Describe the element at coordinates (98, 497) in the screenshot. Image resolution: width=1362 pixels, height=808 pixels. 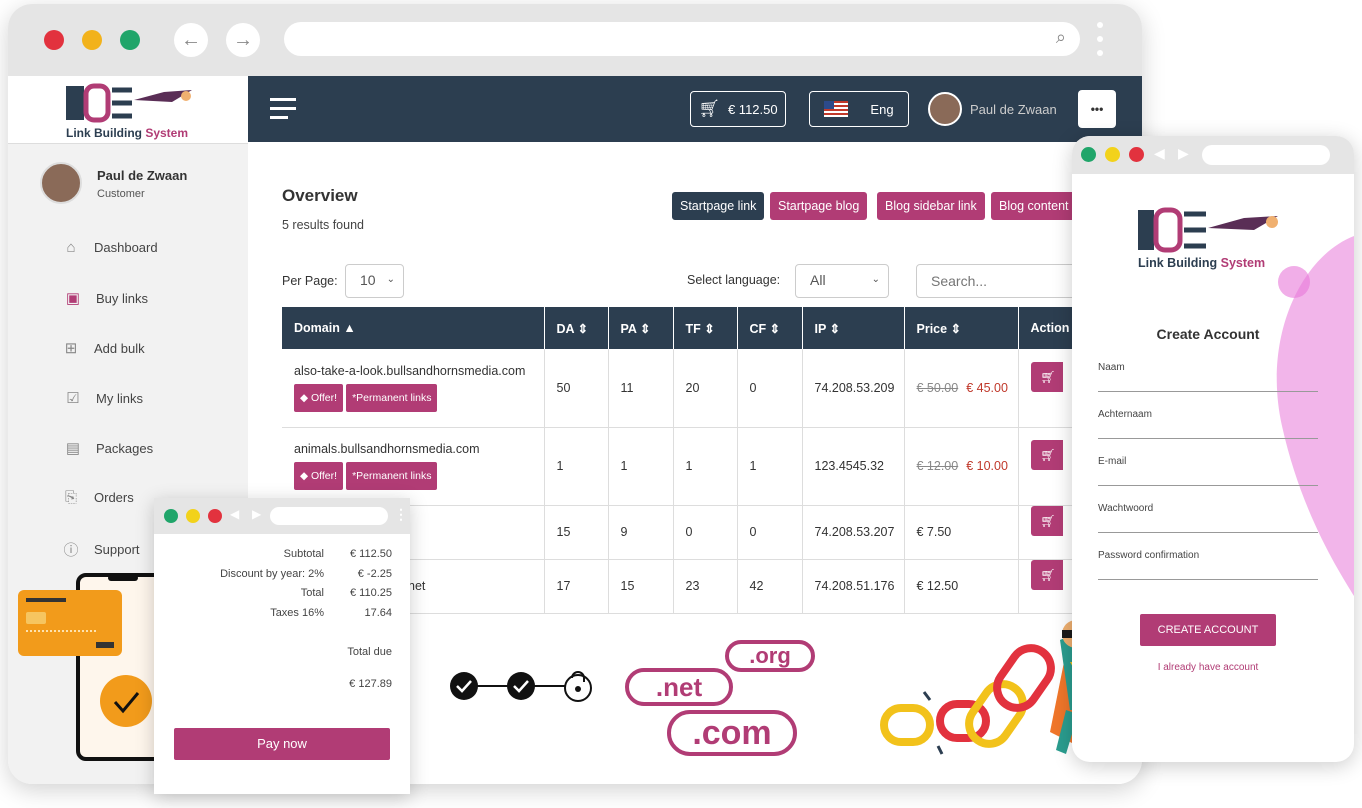
I see `sidebar-item-orders: ⎘ Orders` at that location.